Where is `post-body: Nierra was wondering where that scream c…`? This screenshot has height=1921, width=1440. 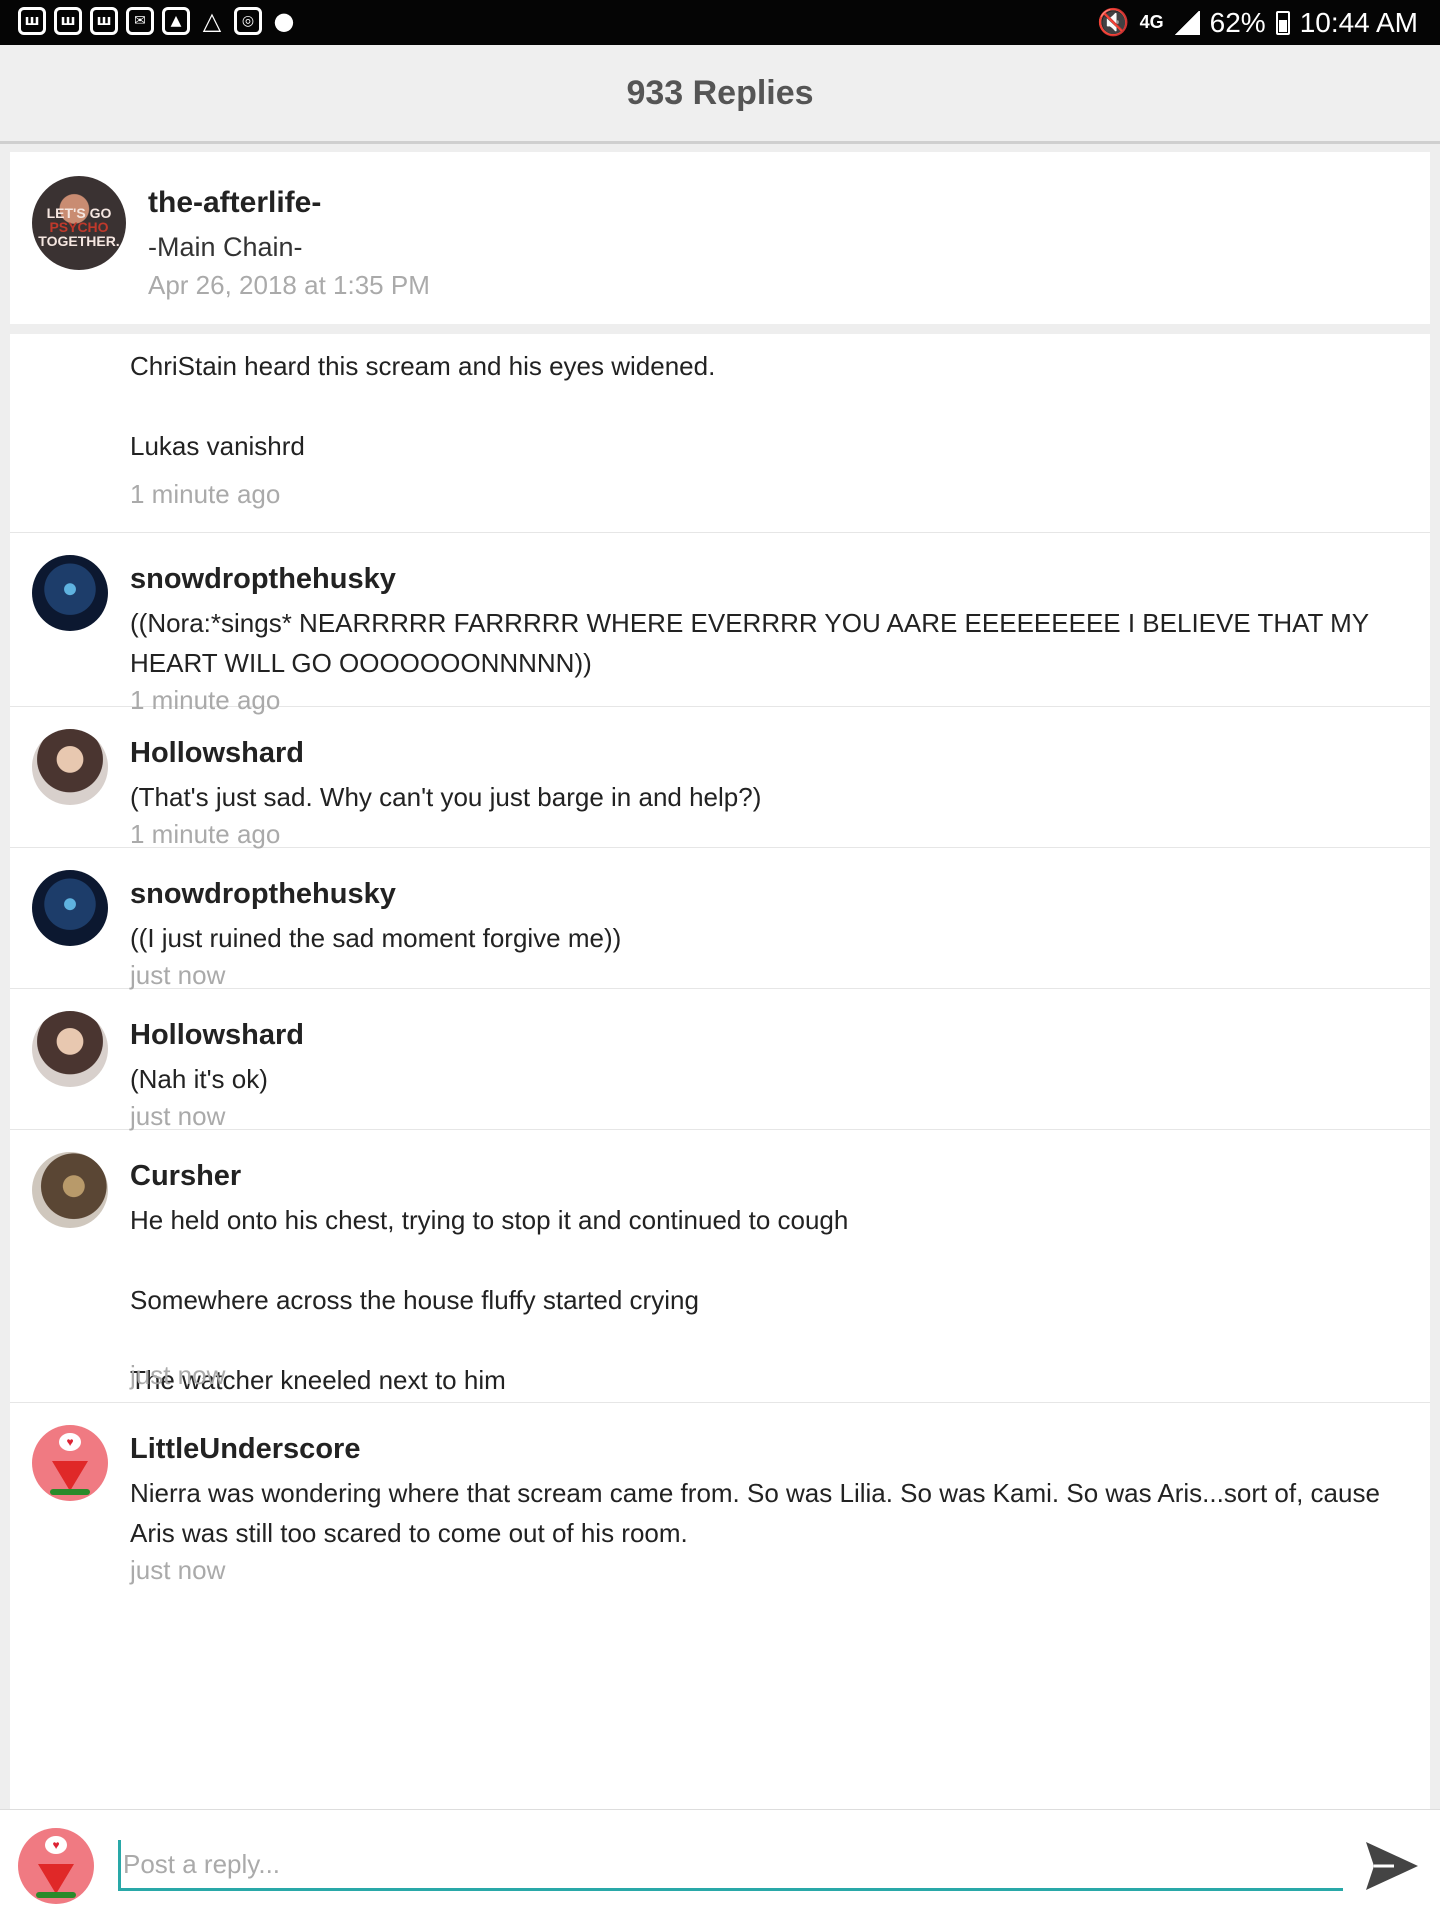
post-body: Nierra was wondering where that scream c… is located at coordinates (755, 1513).